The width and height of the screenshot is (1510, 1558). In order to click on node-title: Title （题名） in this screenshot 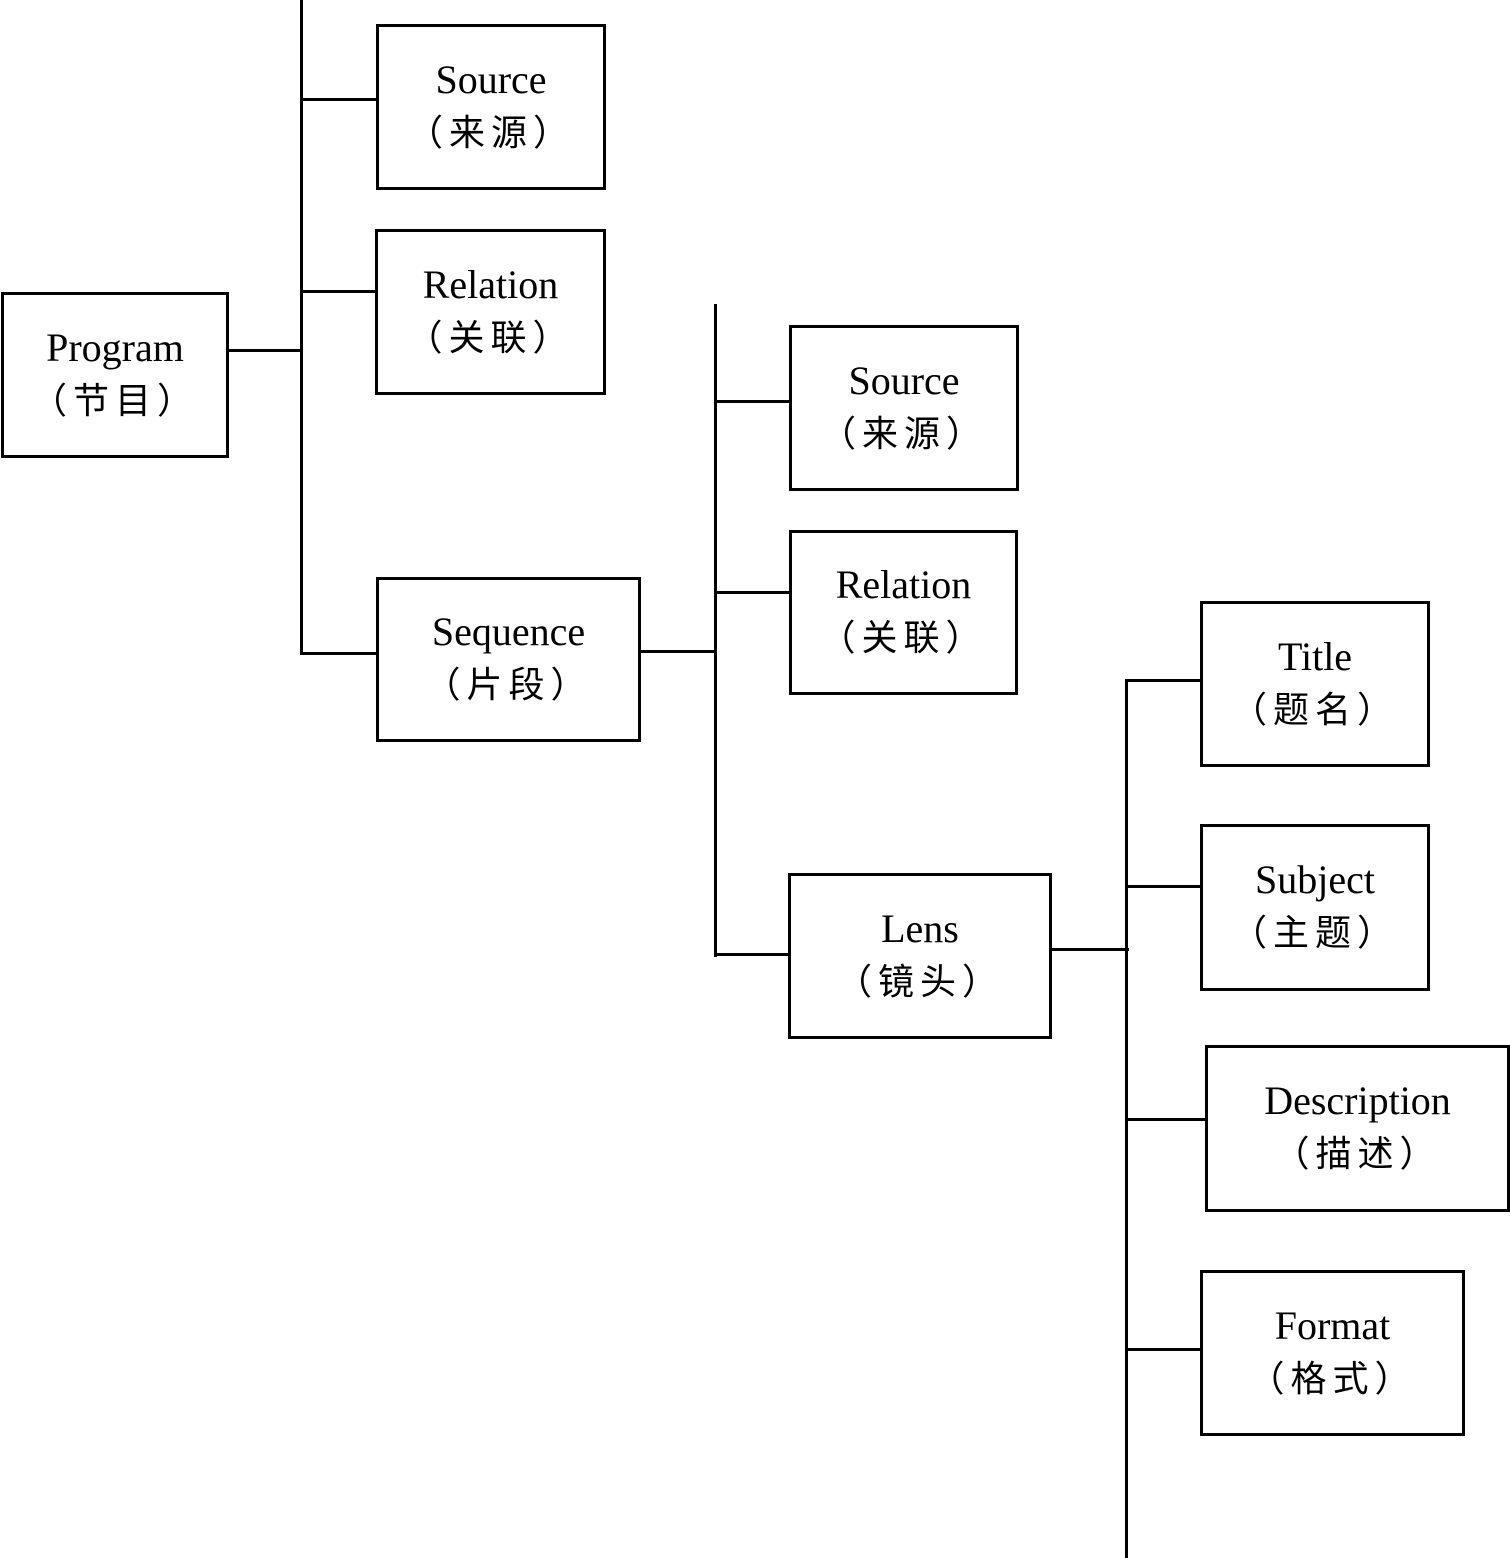, I will do `click(1315, 684)`.